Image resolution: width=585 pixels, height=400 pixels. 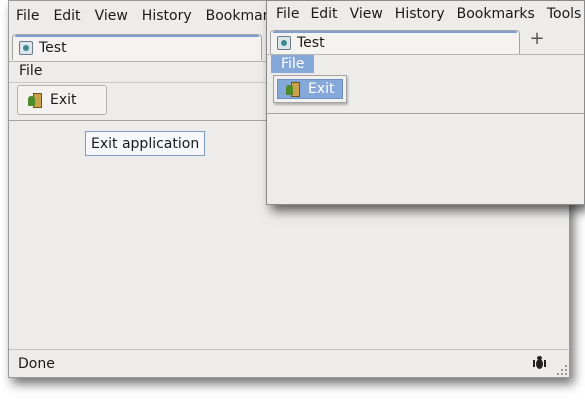 I want to click on status-text: Done, so click(x=36, y=363).